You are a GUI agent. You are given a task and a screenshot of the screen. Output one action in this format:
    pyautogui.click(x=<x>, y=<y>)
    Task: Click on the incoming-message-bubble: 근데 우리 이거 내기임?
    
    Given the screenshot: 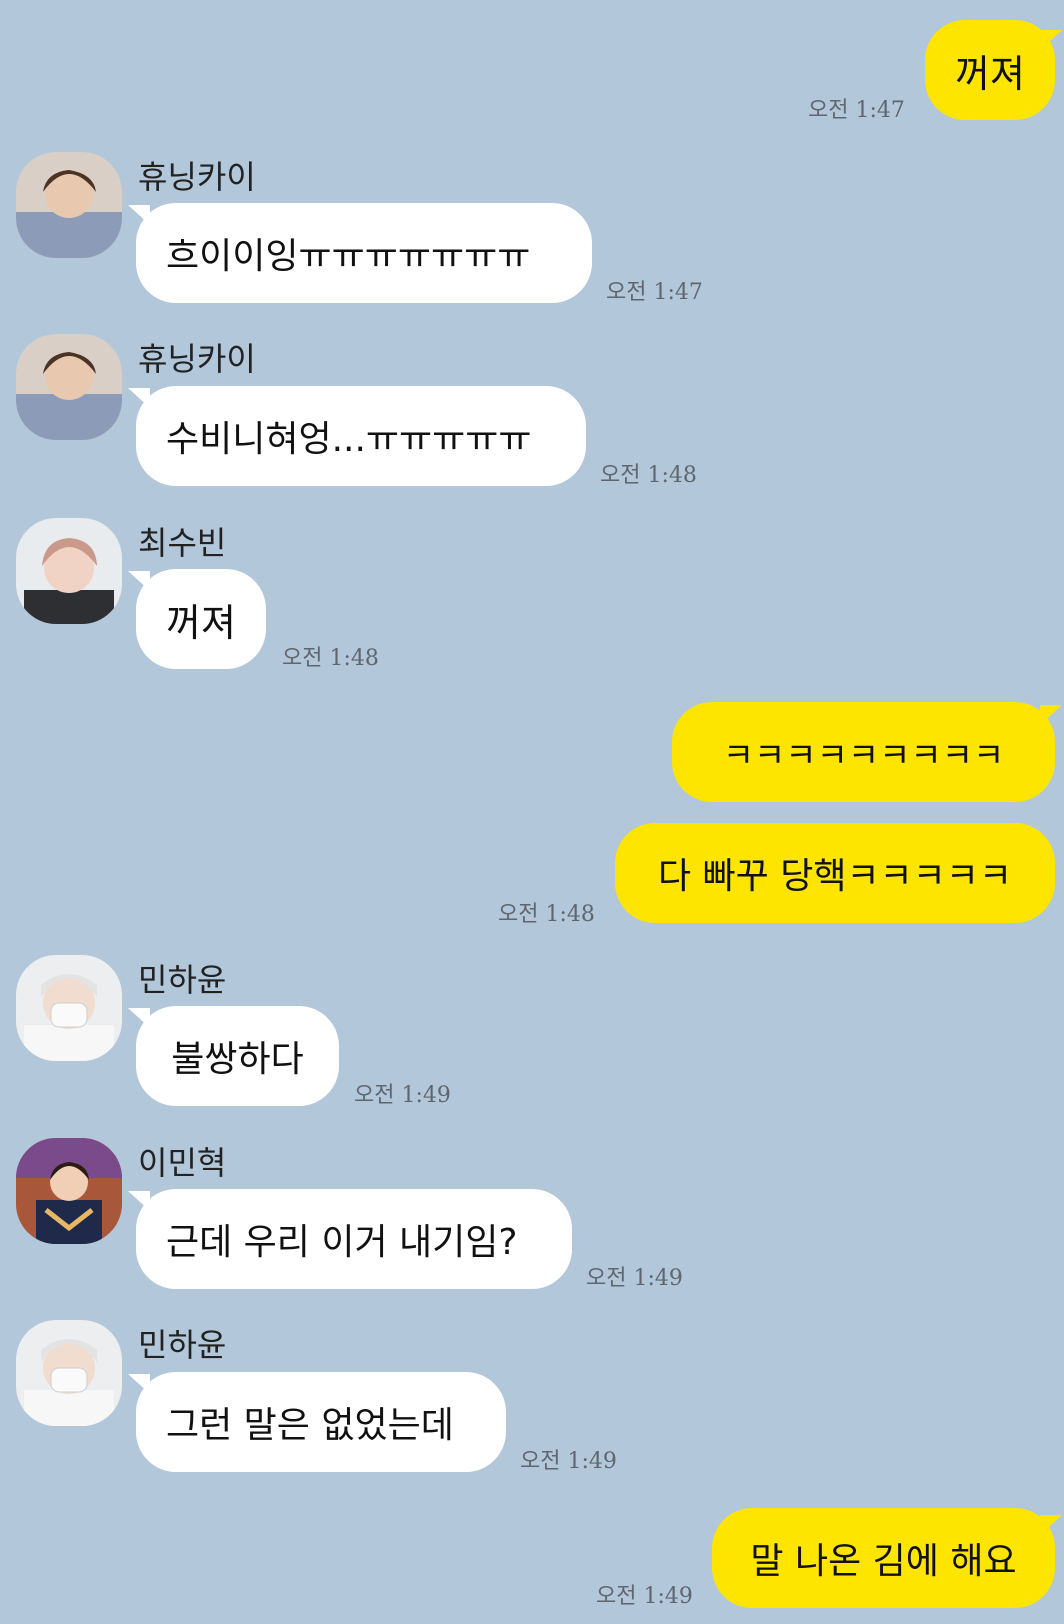 What is the action you would take?
    pyautogui.click(x=354, y=1239)
    